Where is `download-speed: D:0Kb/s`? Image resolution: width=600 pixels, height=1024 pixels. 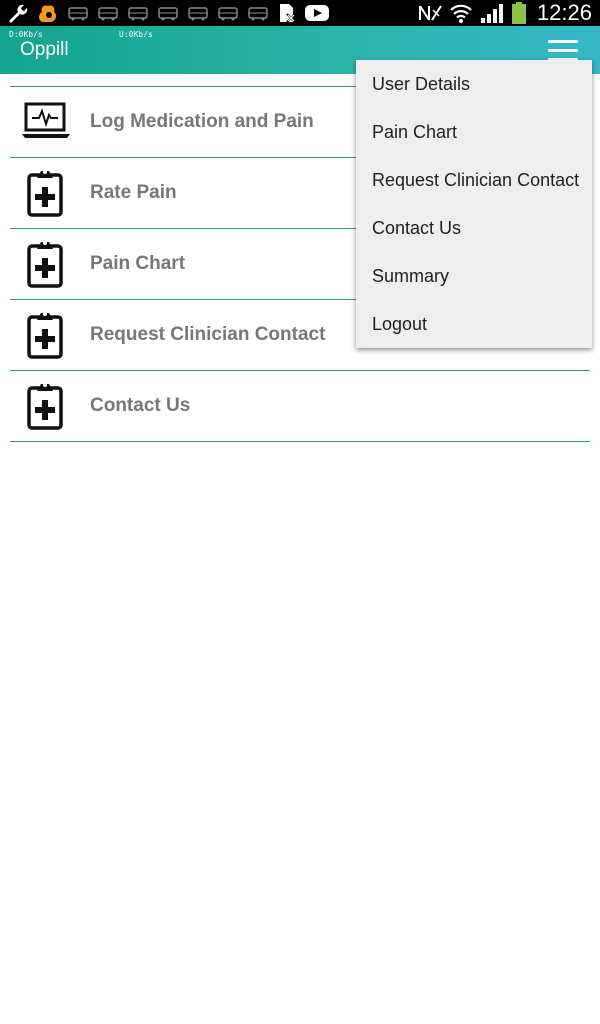
download-speed: D:0Kb/s is located at coordinates (26, 34).